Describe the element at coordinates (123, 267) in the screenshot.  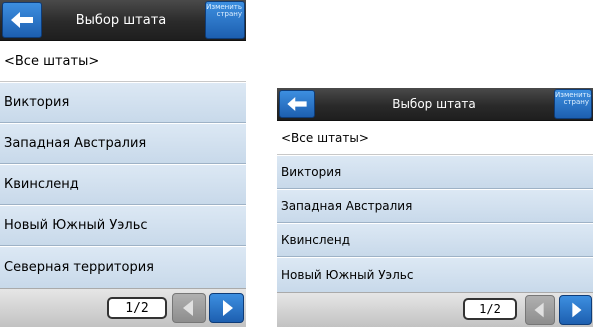
I see `list-item-northern-territory: Северная территория` at that location.